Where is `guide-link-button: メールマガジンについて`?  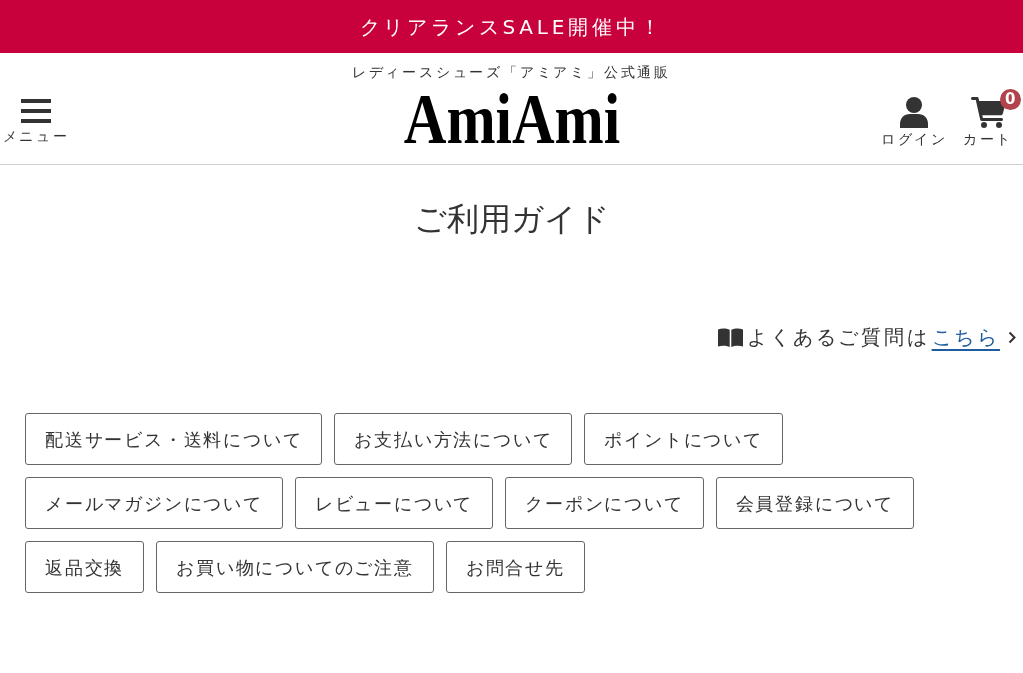 guide-link-button: メールマガジンについて is located at coordinates (154, 503).